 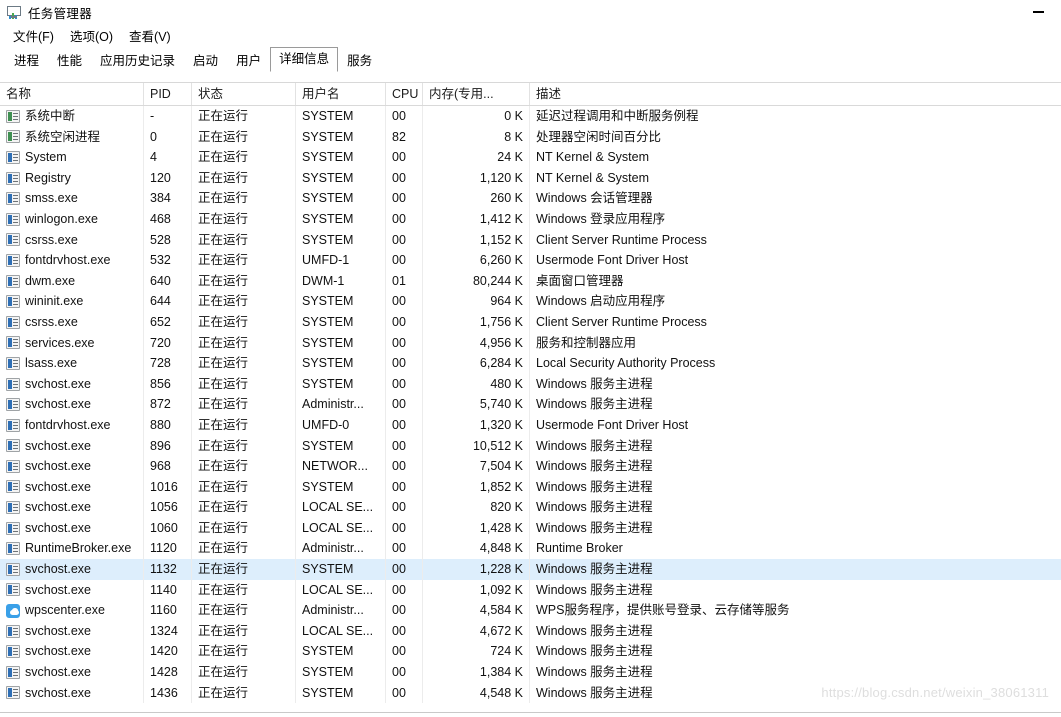 I want to click on cell-description: Local Security Authority Process, so click(x=626, y=363).